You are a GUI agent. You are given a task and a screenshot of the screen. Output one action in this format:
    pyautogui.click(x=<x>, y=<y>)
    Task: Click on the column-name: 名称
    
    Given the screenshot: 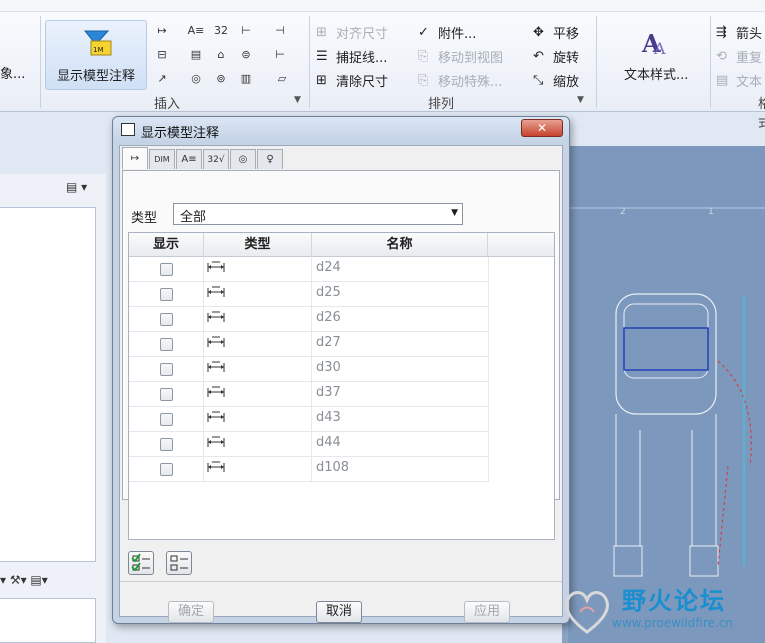 What is the action you would take?
    pyautogui.click(x=400, y=245)
    